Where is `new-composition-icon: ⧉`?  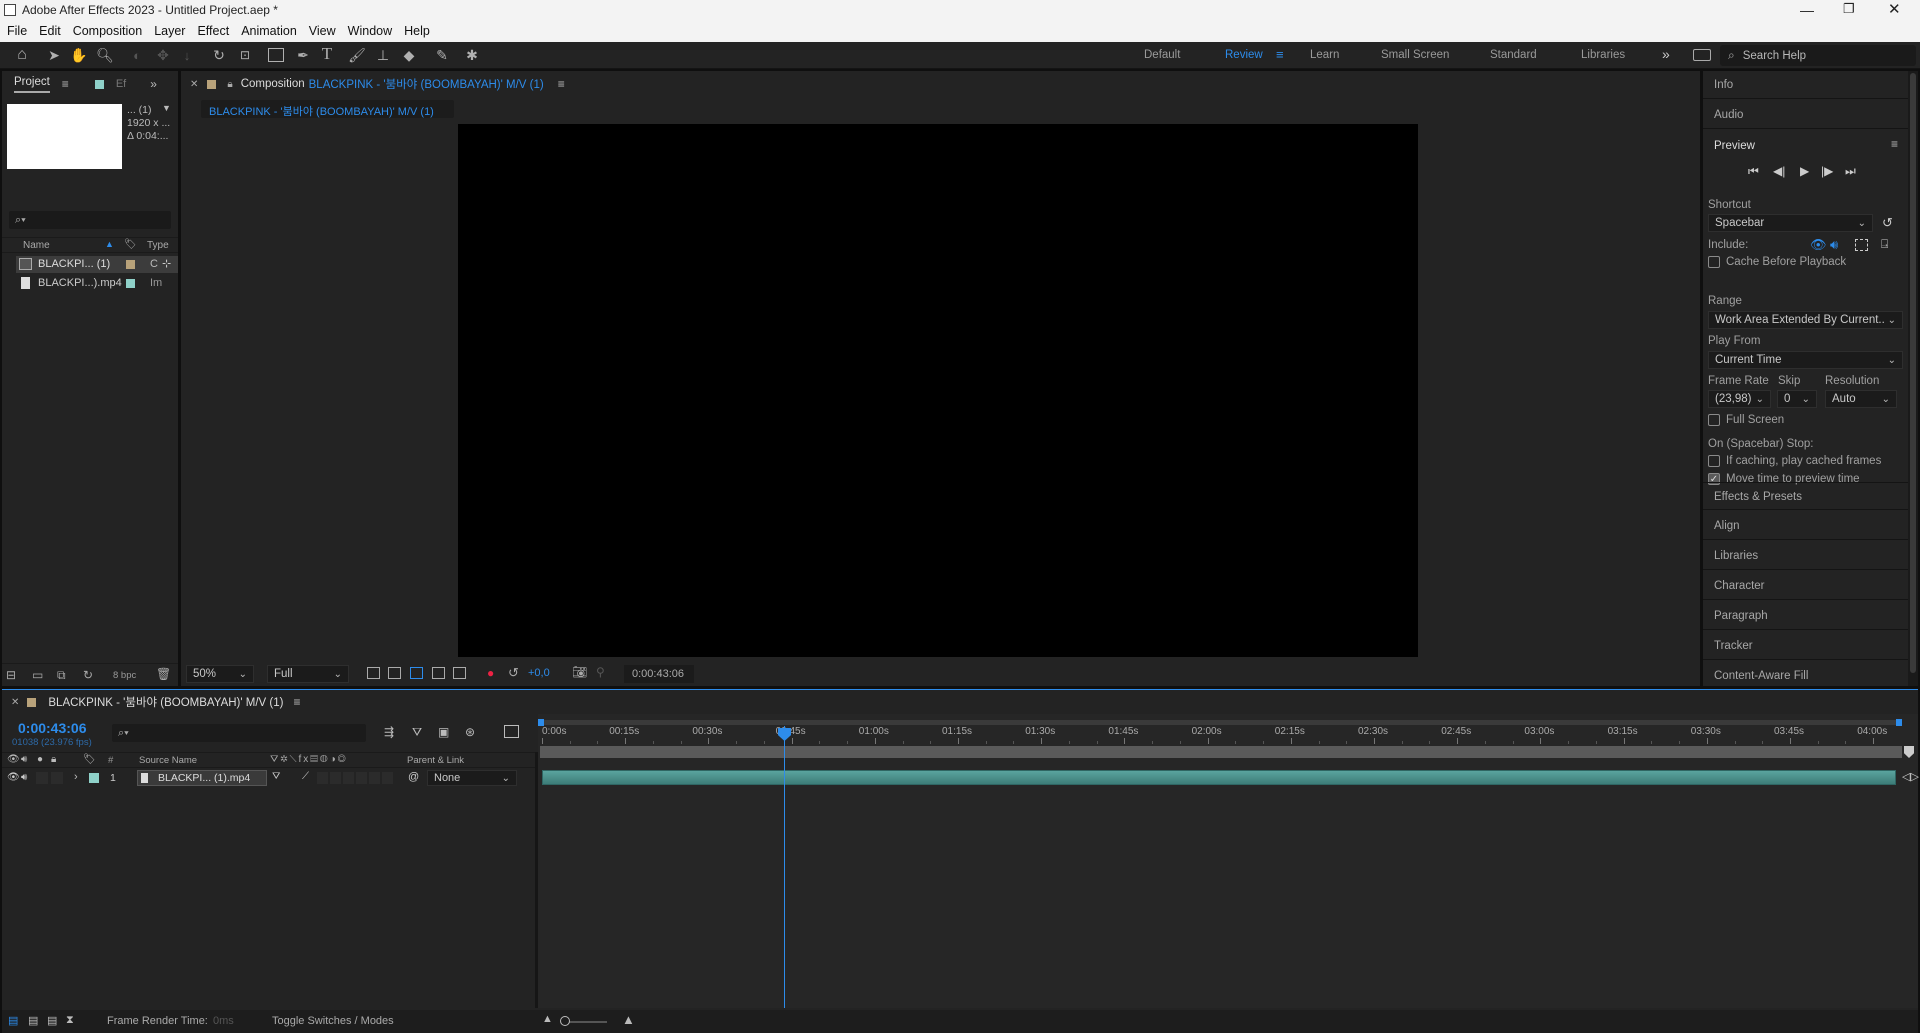
new-composition-icon: ⧉ is located at coordinates (61, 675).